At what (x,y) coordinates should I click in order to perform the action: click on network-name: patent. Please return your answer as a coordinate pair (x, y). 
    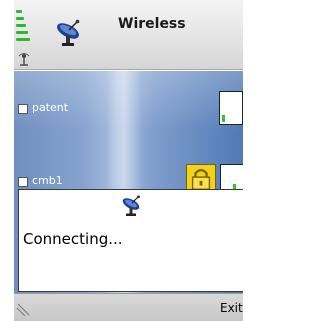
    Looking at the image, I should click on (50, 107).